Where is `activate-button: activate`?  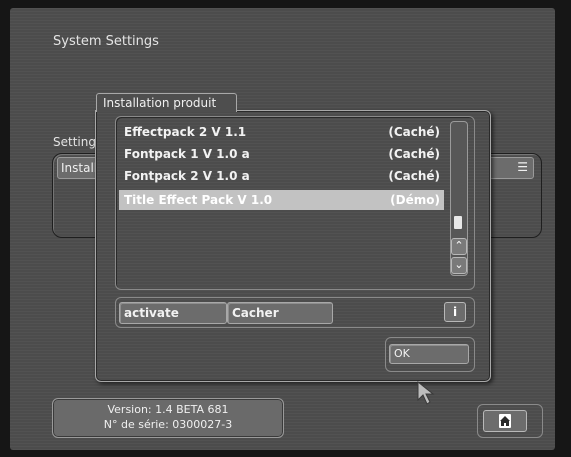 activate-button: activate is located at coordinates (173, 313).